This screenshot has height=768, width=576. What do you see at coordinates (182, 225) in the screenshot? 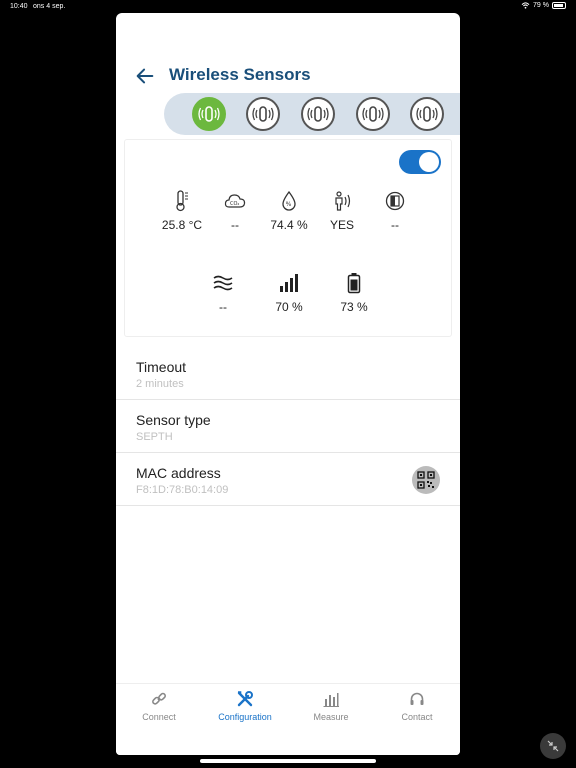
I see `metric-value: 25.8 °C` at bounding box center [182, 225].